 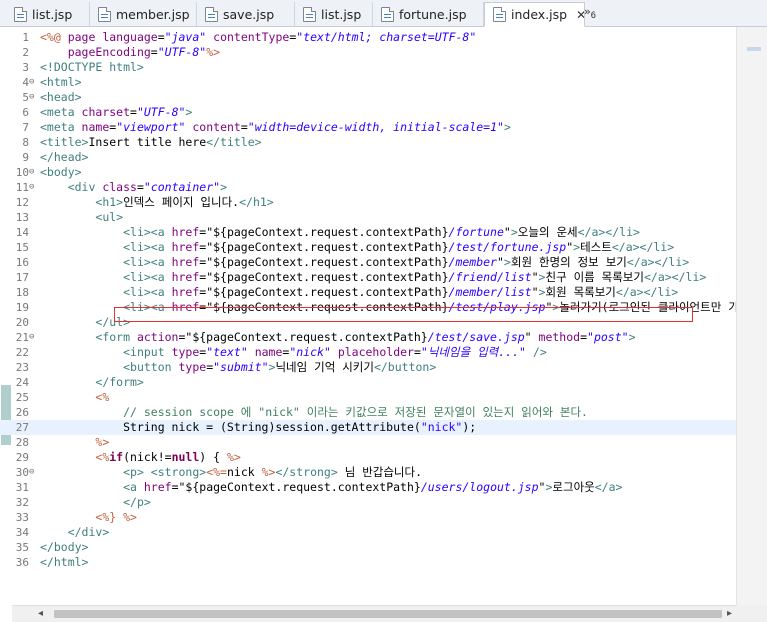 What do you see at coordinates (368, 157) in the screenshot?
I see `code-line: 9 </head>` at bounding box center [368, 157].